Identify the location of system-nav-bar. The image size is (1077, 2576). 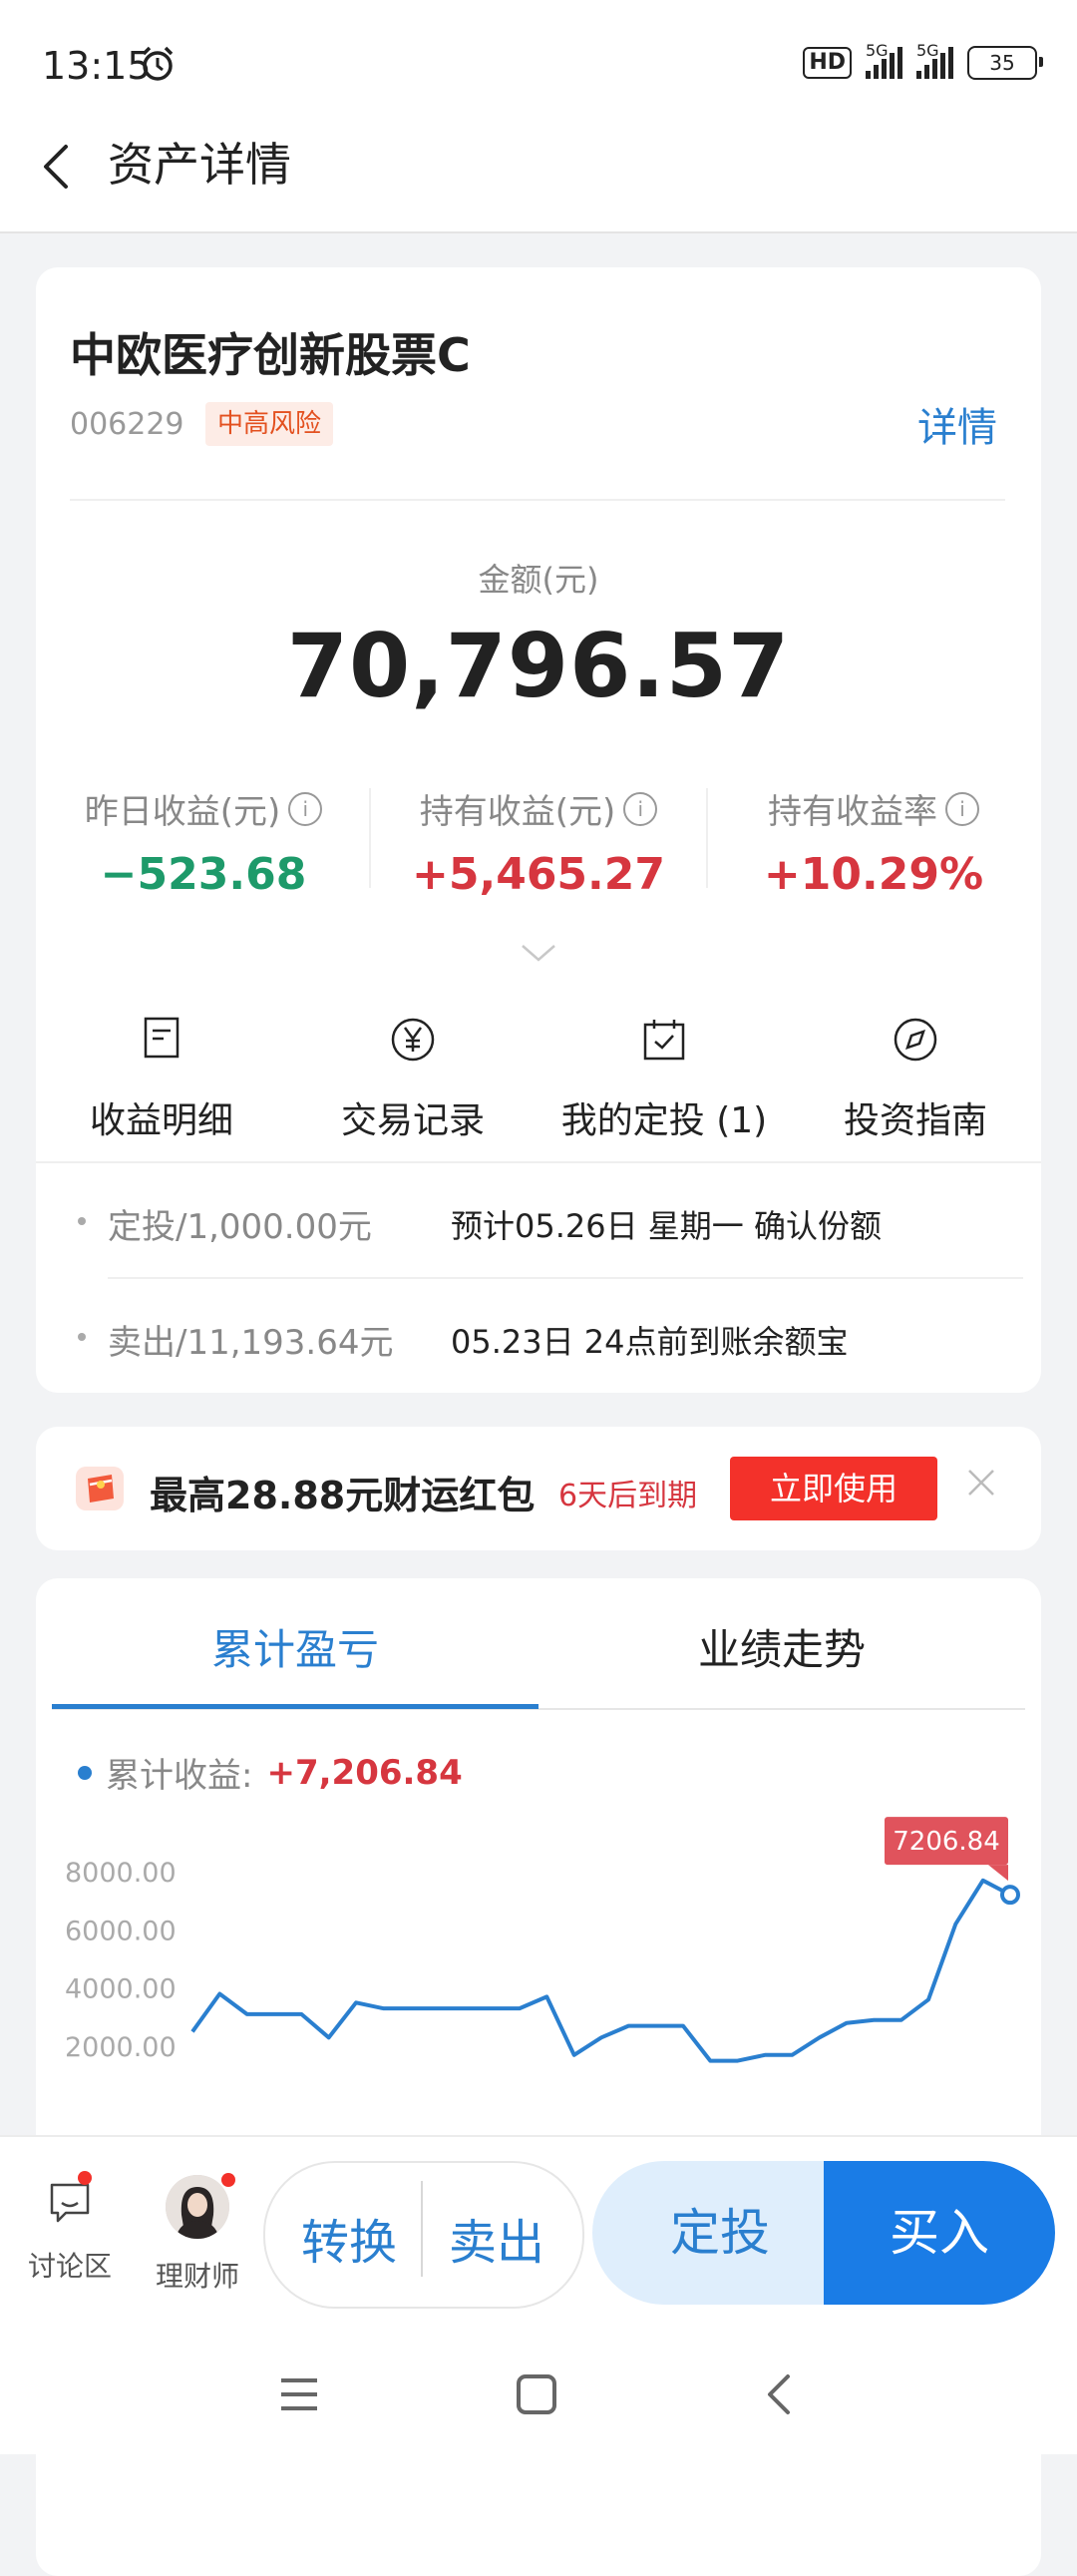
(535, 2394).